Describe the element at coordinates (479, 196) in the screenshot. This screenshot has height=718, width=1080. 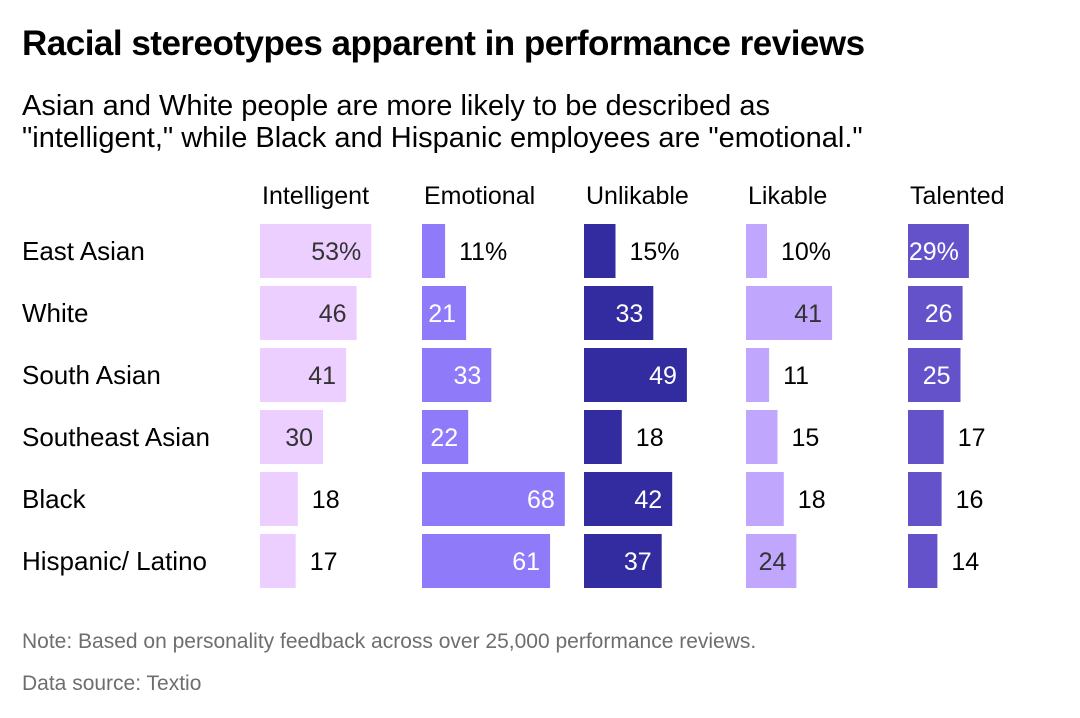
I see `series-header: Emotional` at that location.